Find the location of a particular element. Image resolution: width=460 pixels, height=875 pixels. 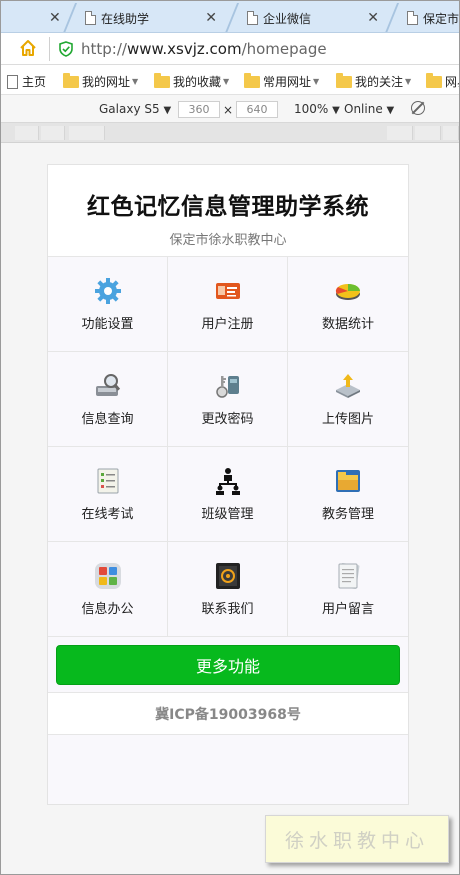

team-icon is located at coordinates (228, 481).